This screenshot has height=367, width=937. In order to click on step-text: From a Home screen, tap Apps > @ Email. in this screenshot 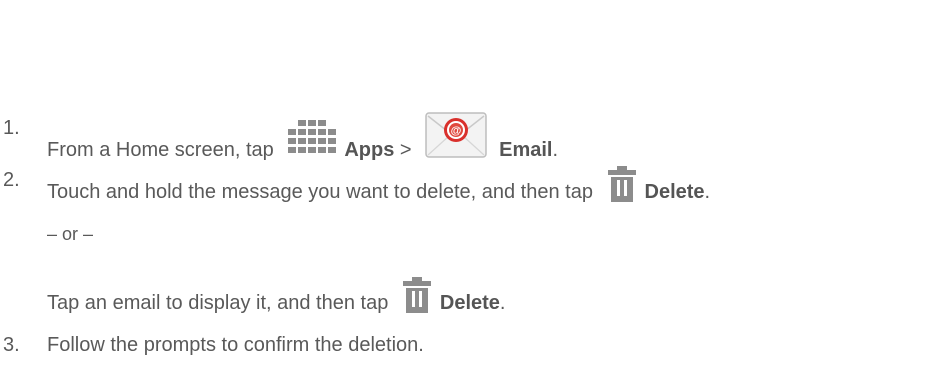, I will do `click(303, 137)`.